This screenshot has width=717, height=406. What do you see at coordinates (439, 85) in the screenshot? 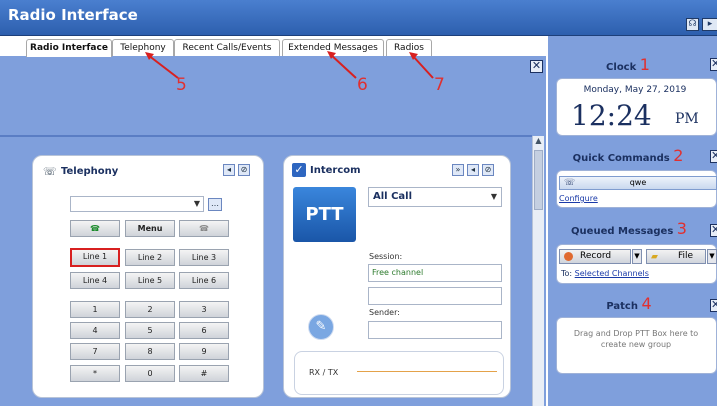
I see `annotation-7: 7` at bounding box center [439, 85].